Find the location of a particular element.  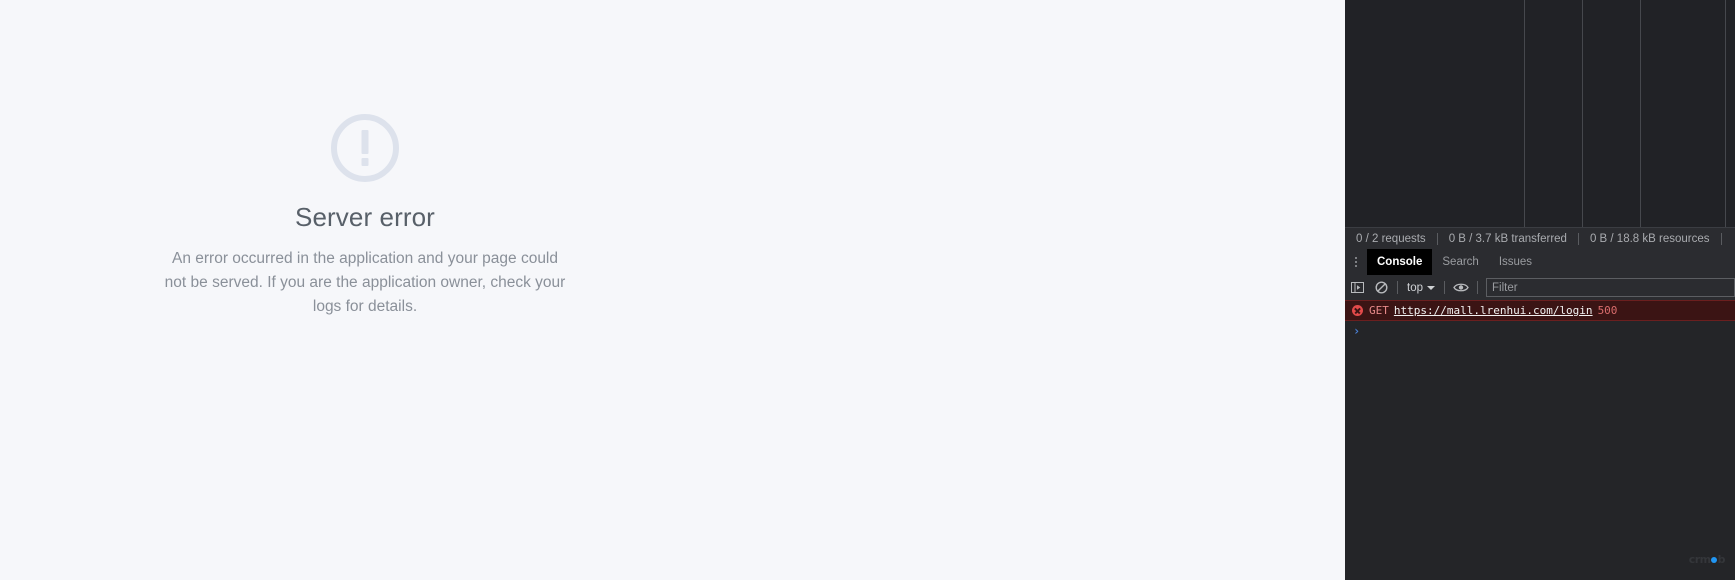

crmeb-watermark: crm b is located at coordinates (1707, 559).